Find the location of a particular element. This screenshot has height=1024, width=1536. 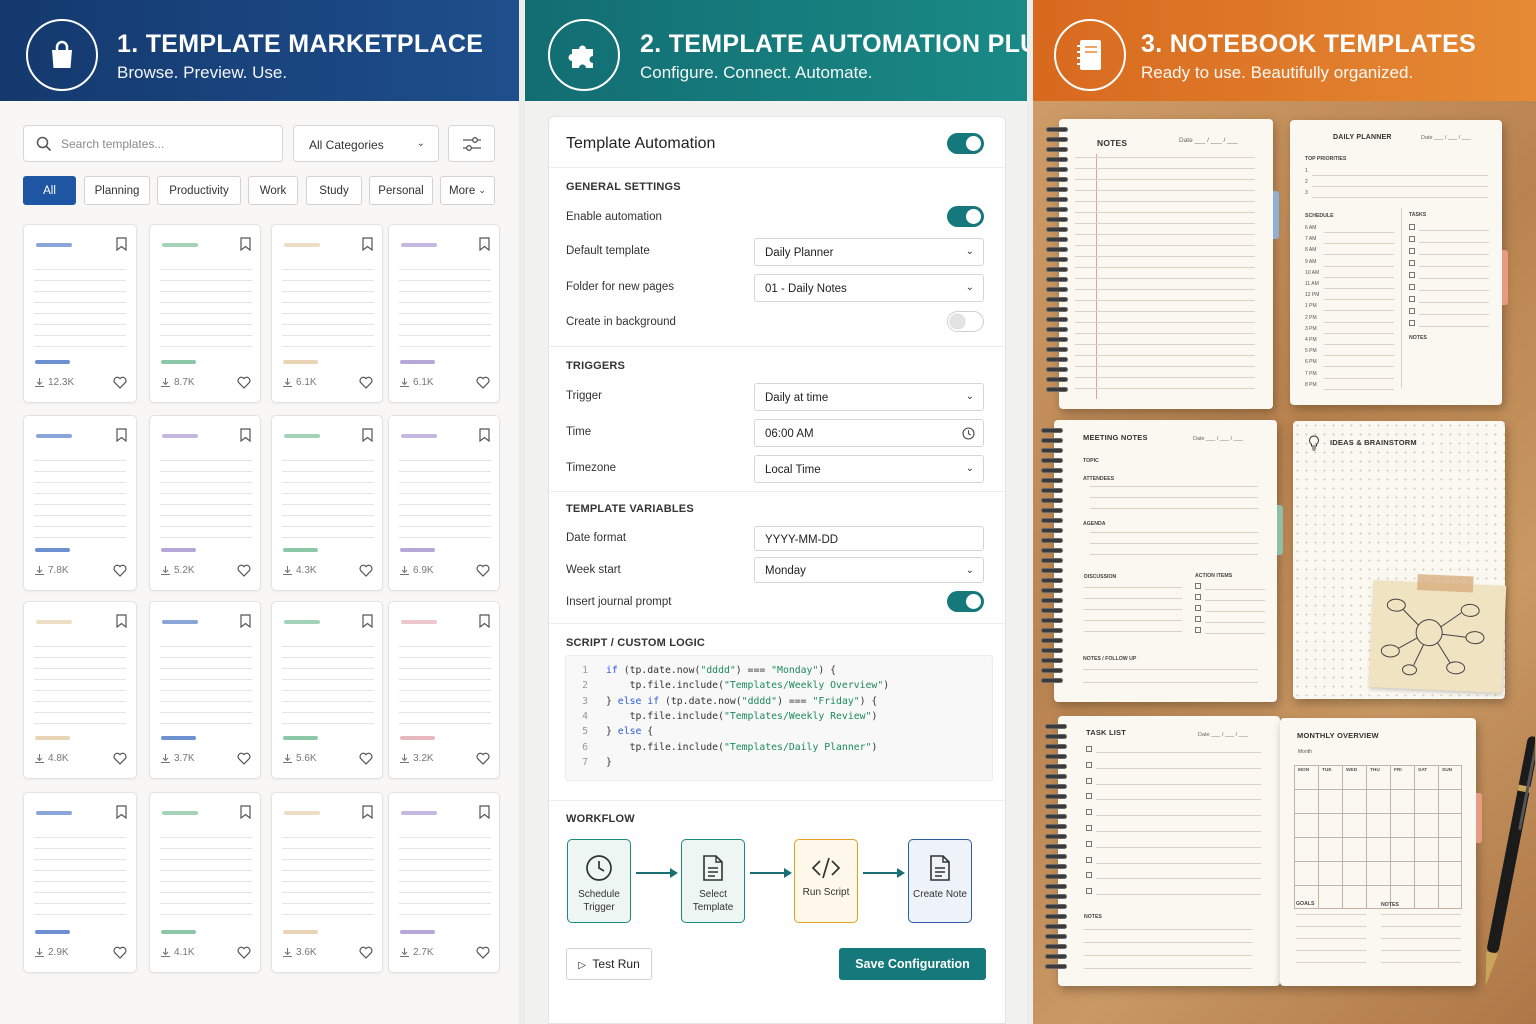

test-run-button: ▷ Test Run is located at coordinates (609, 964).